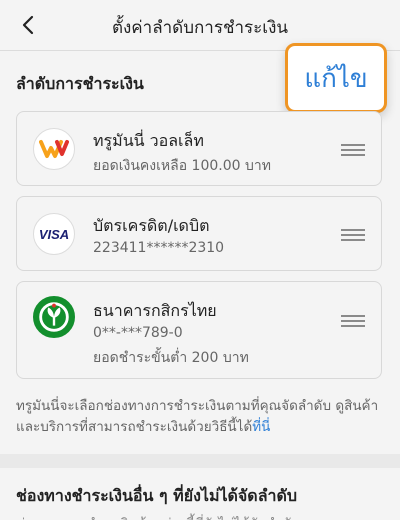 This screenshot has width=400, height=520. Describe the element at coordinates (138, 333) in the screenshot. I see `payment-method-account-number: 0**-***789-0` at that location.